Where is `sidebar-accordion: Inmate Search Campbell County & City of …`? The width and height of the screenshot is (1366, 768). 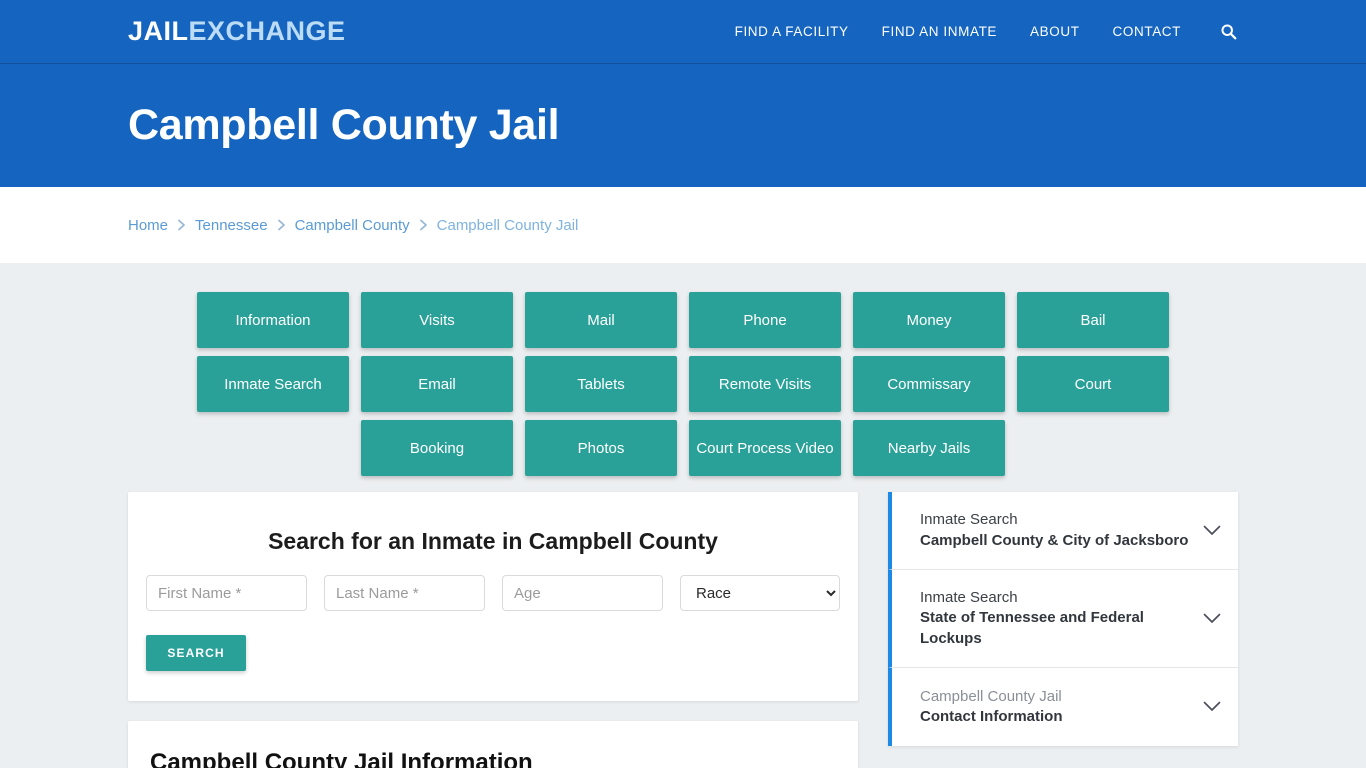
sidebar-accordion: Inmate Search Campbell County & City of … is located at coordinates (1063, 619).